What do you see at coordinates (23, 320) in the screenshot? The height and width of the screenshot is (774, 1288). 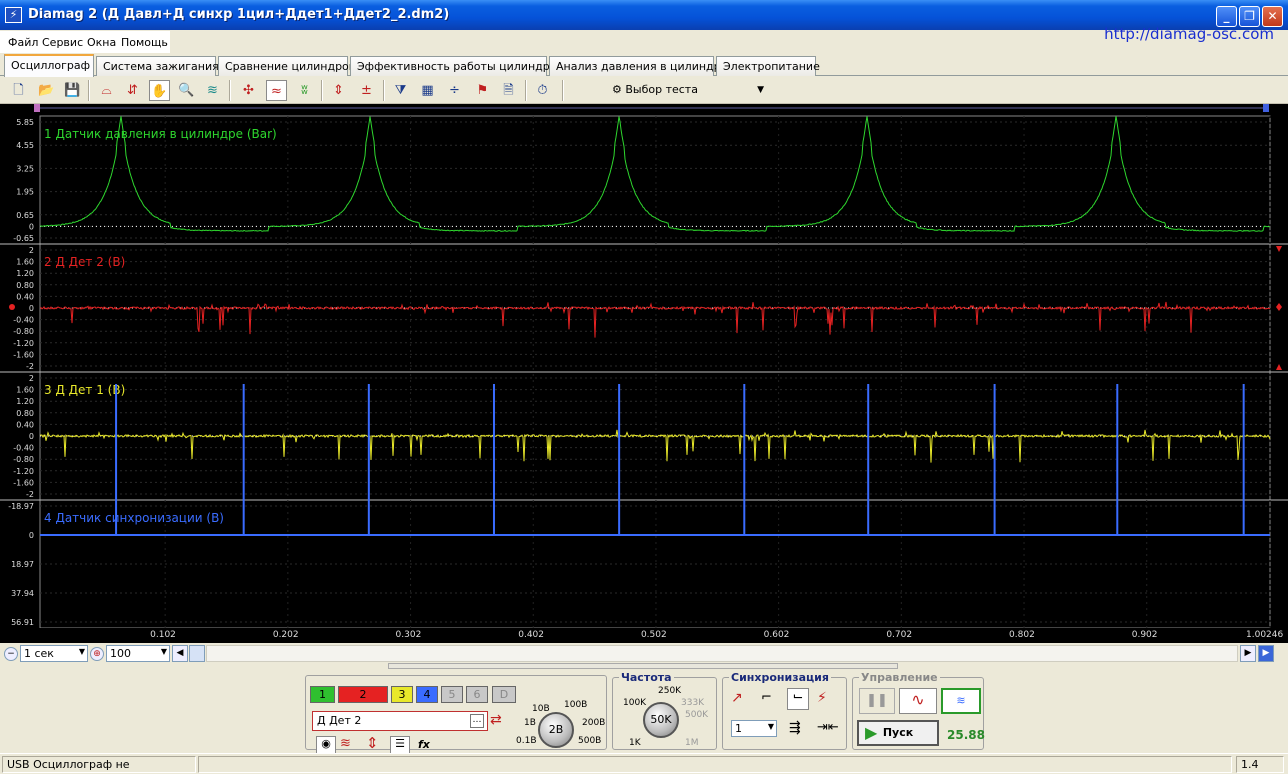 I see `y-tick-label: -0.40` at bounding box center [23, 320].